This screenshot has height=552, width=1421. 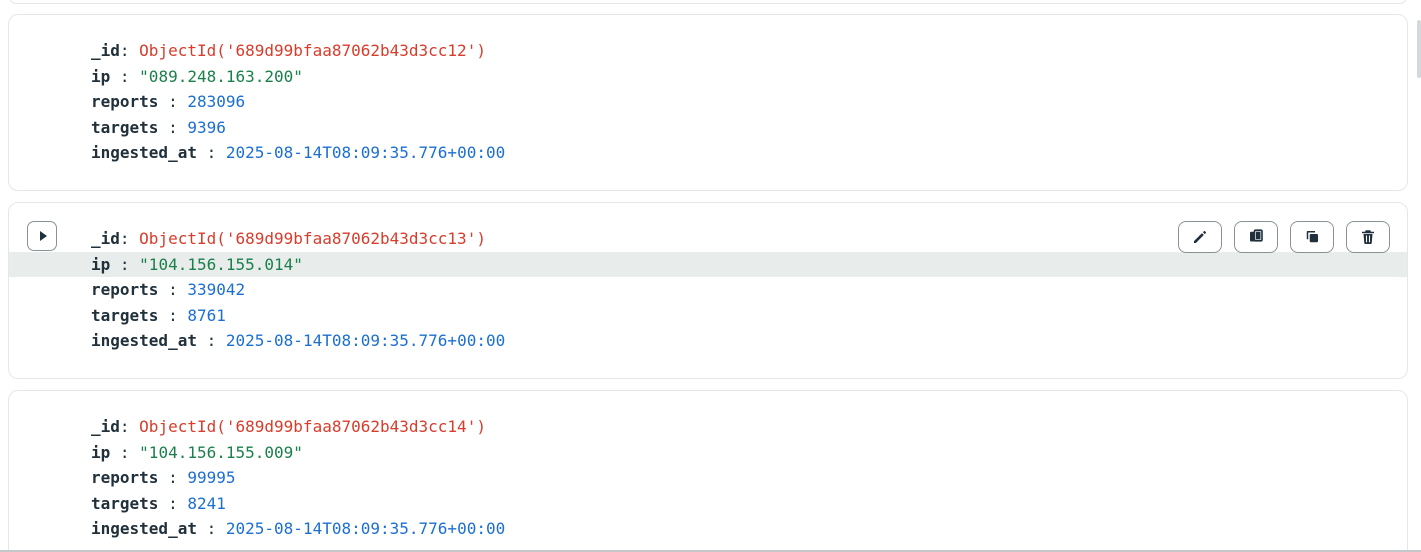 I want to click on field-value: "089.248.163.200", so click(x=221, y=76).